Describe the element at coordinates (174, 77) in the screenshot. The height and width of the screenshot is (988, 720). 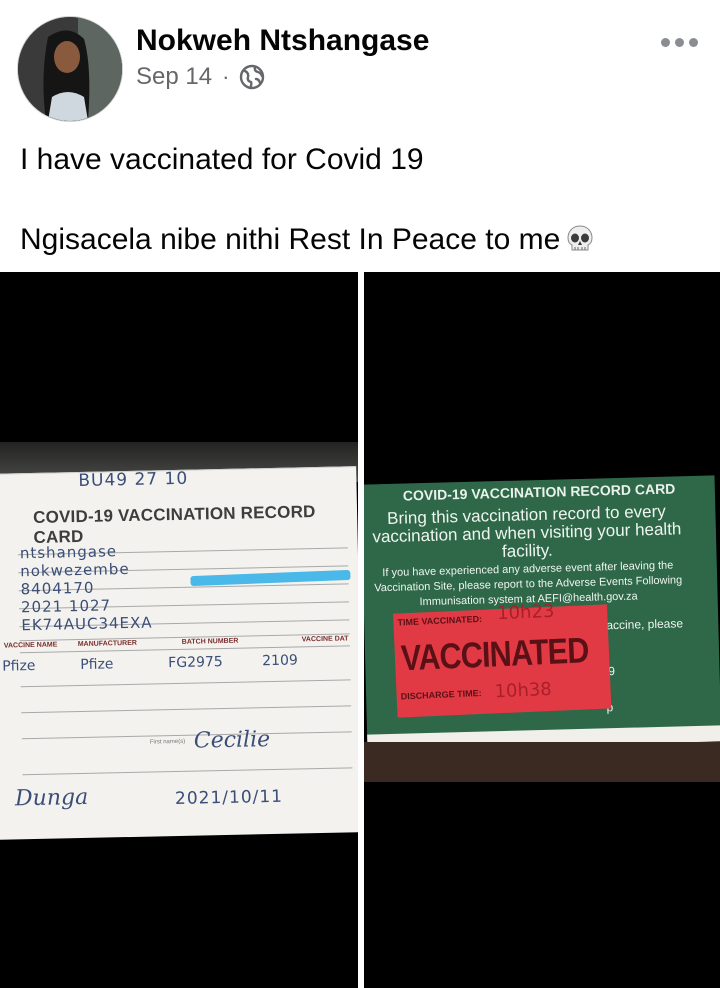
I see `post-date: Sep 14` at that location.